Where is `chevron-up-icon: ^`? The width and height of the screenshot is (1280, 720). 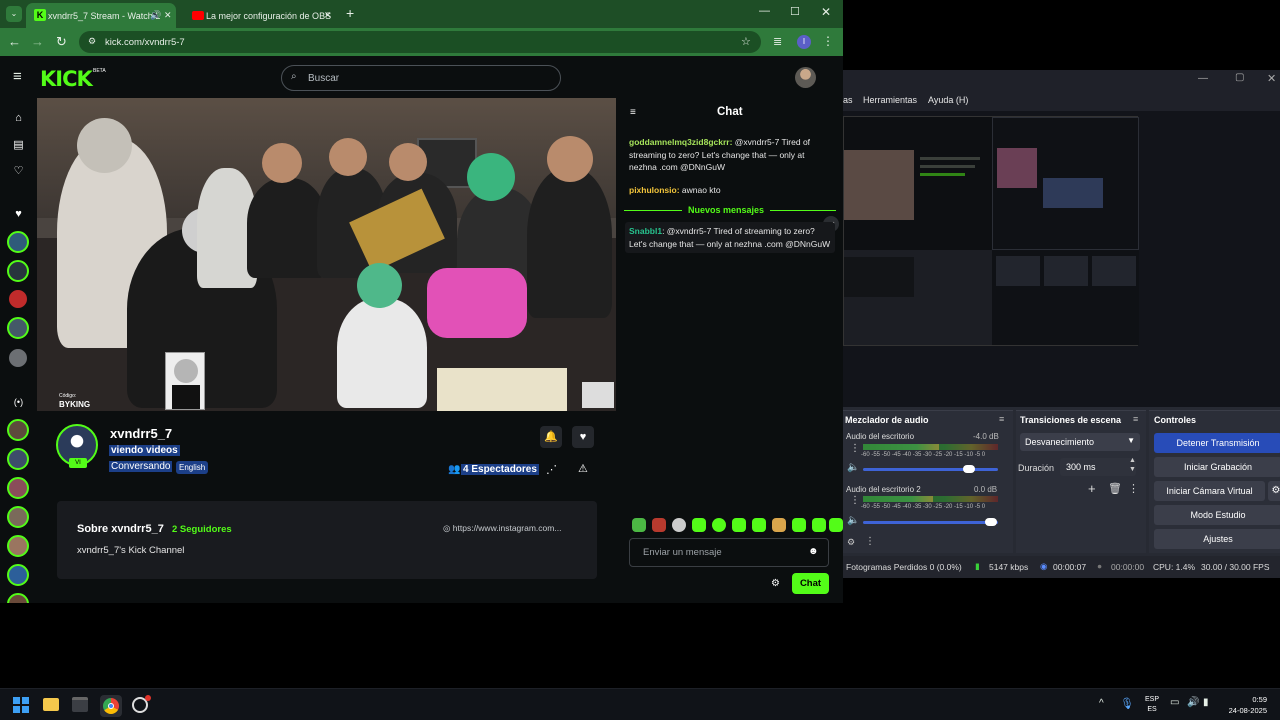
chevron-up-icon: ^ is located at coordinates (1101, 703).